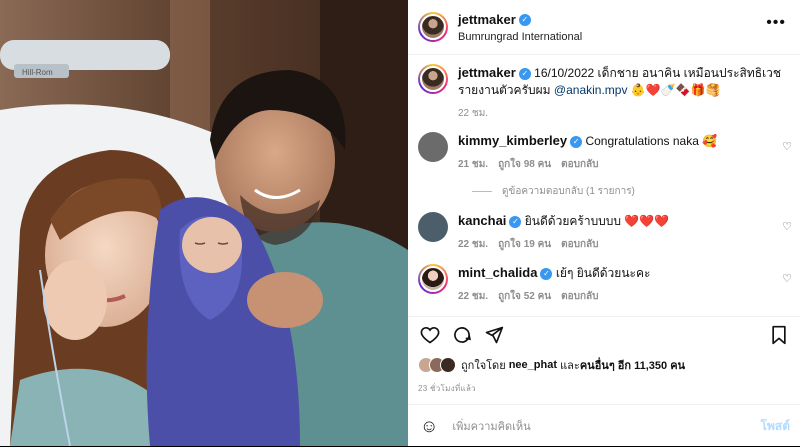 The image size is (800, 447). I want to click on heart-icon, so click(430, 337).